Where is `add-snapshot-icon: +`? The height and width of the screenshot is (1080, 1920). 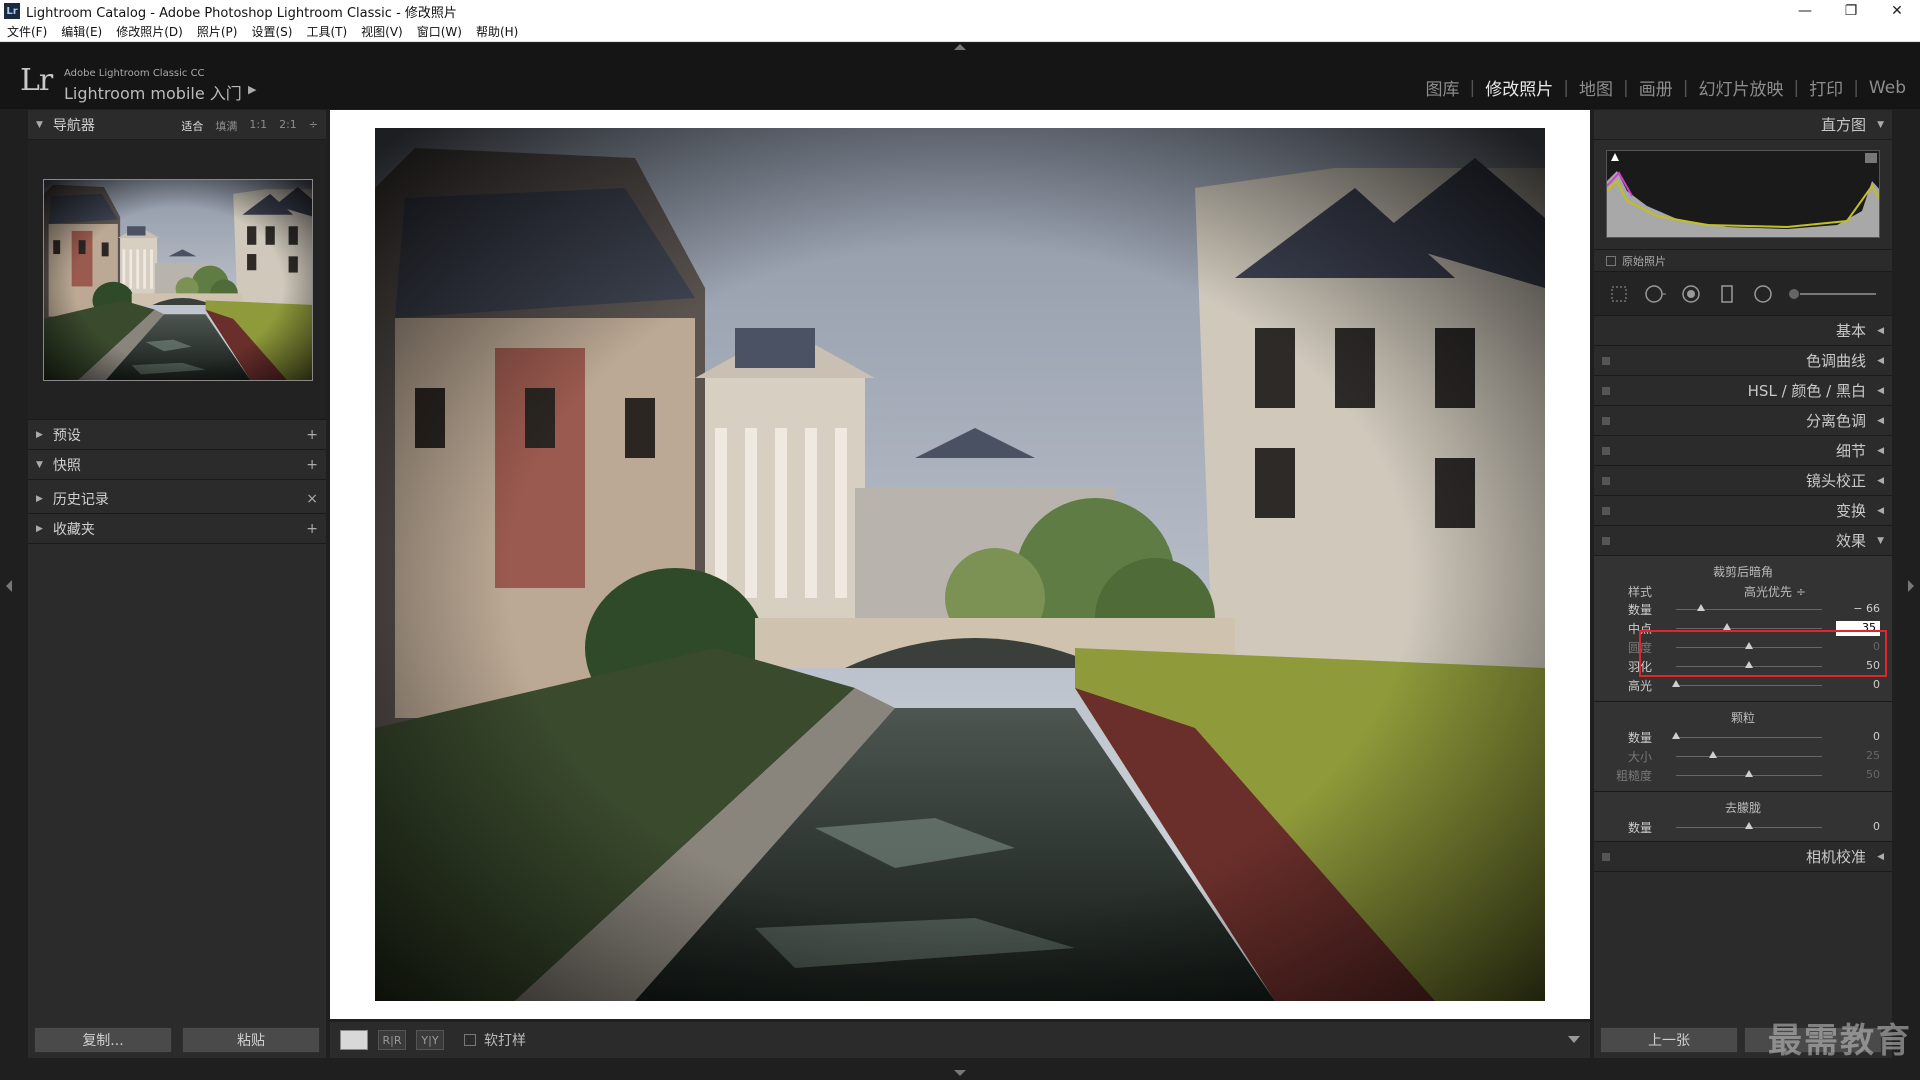
add-snapshot-icon: + is located at coordinates (312, 465).